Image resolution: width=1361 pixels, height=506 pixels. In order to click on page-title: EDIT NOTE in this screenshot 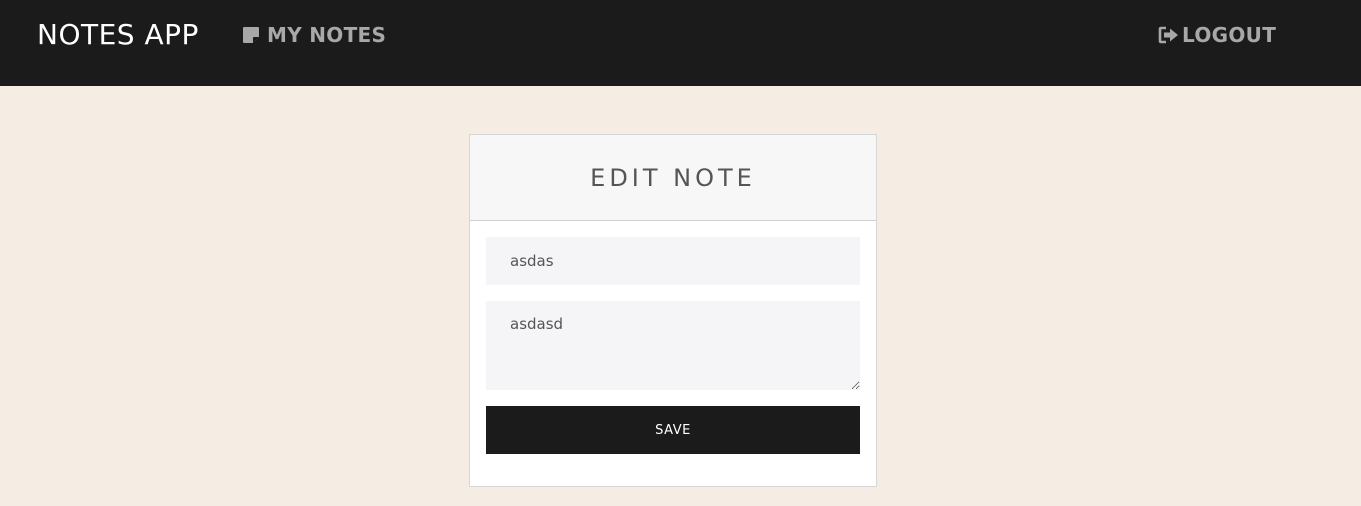, I will do `click(673, 177)`.